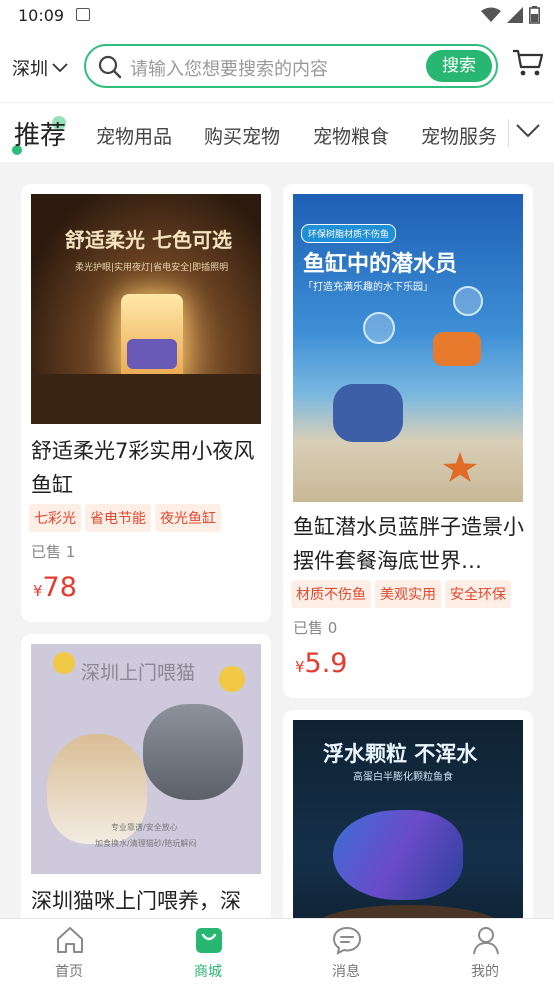 This screenshot has width=554, height=984. Describe the element at coordinates (83, 14) in the screenshot. I see `sim-card-icon` at that location.